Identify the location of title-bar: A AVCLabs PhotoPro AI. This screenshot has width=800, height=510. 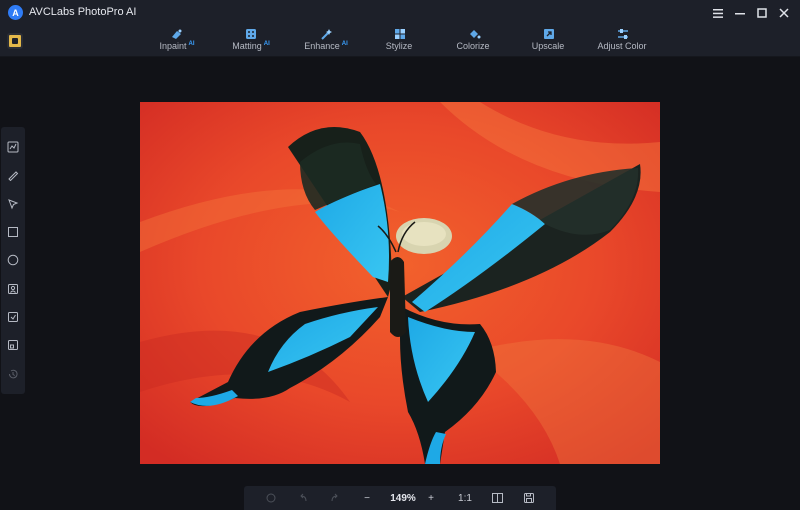
(400, 13).